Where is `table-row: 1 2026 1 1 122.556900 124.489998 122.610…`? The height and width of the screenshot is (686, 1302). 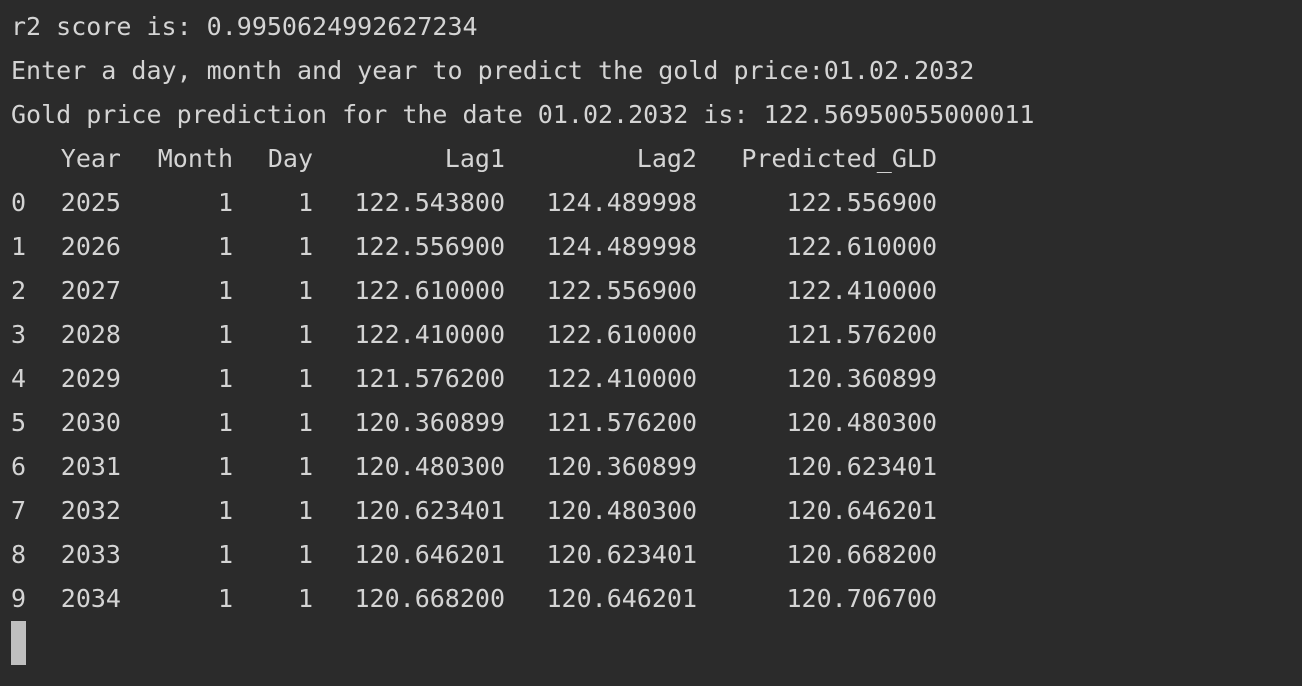
table-row: 1 2026 1 1 122.556900 124.489998 122.610… is located at coordinates (656, 247).